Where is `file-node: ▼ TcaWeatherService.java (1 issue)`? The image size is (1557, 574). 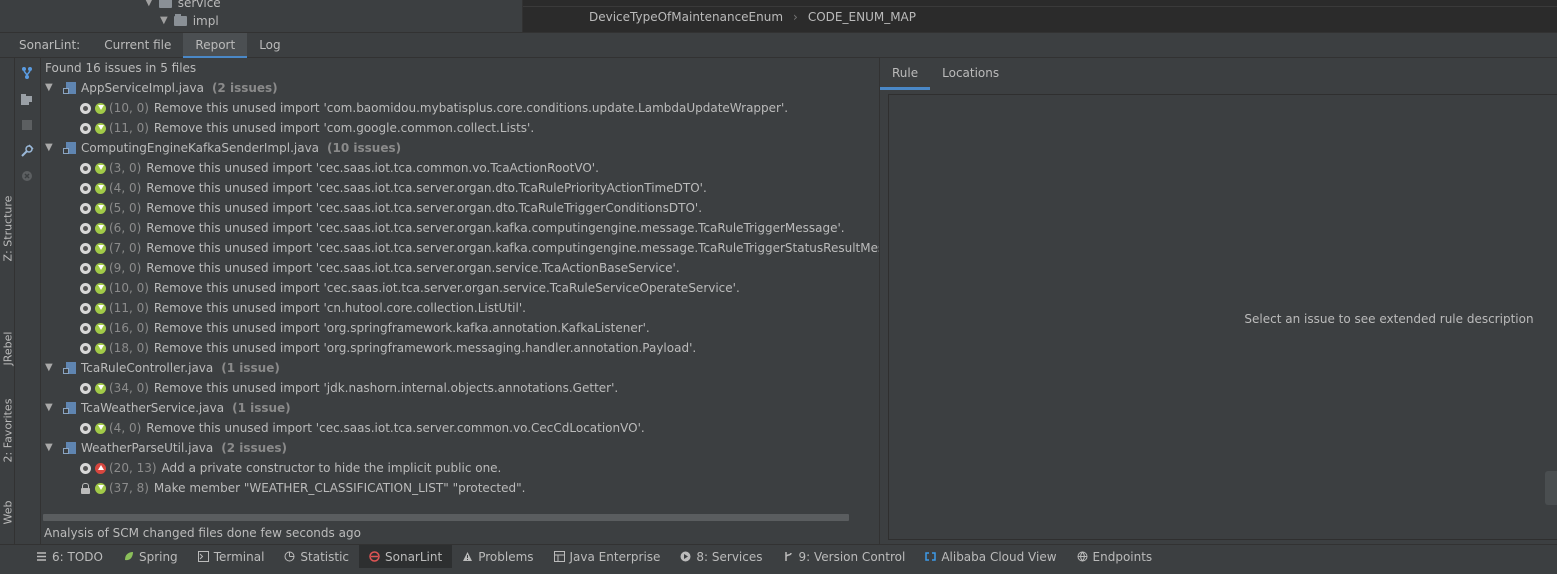
file-node: ▼ TcaWeatherService.java (1 issue) is located at coordinates (166, 408).